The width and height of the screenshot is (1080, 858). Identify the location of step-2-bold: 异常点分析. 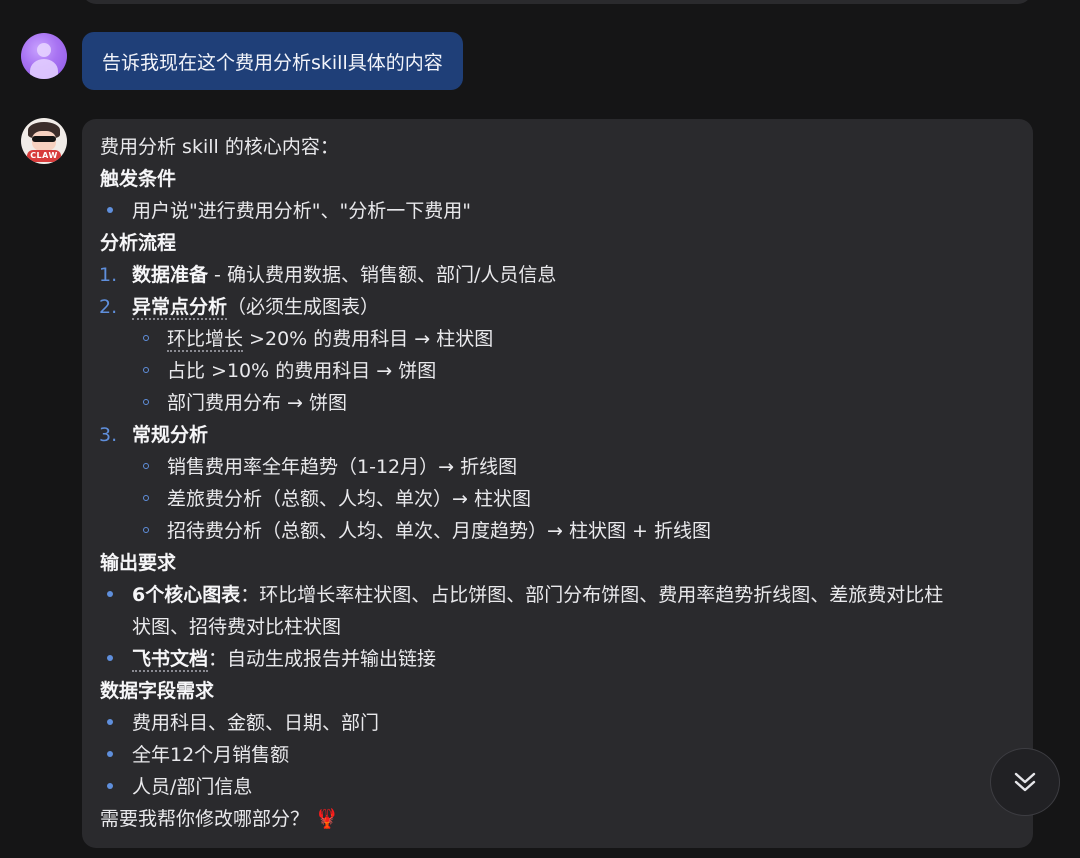
(180, 308).